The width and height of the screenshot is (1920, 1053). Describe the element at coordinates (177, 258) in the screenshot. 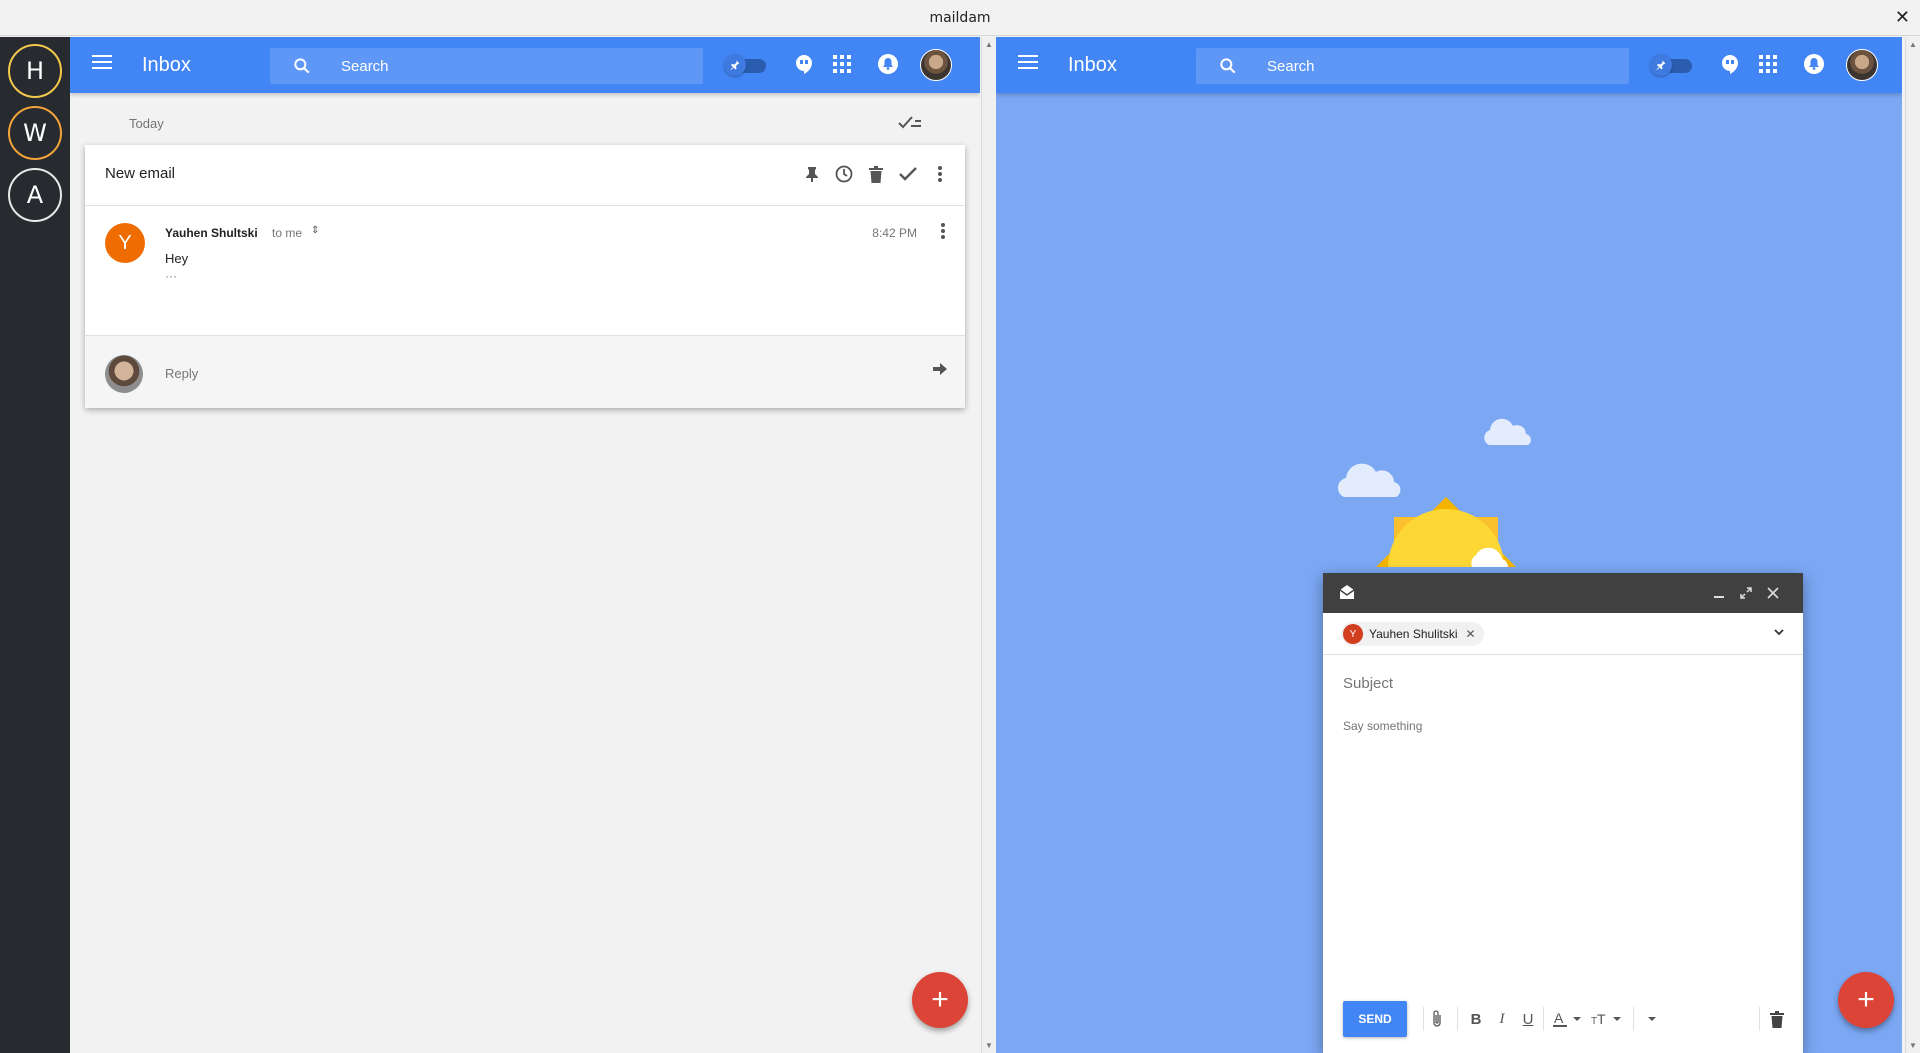

I see `message-body: Hey` at that location.